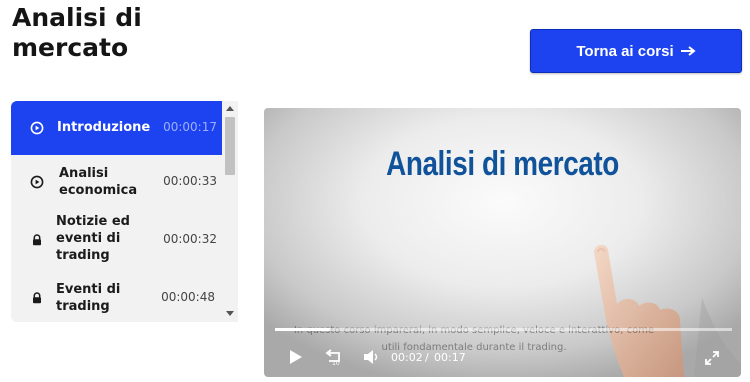  I want to click on lesson-title: Introduzione, so click(104, 127).